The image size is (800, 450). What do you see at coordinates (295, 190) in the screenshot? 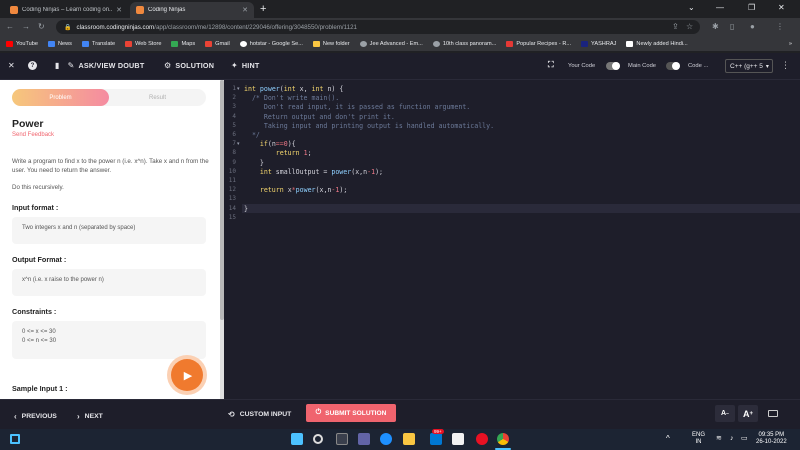
I see `code-line: return x*power(x,n-1);` at bounding box center [295, 190].